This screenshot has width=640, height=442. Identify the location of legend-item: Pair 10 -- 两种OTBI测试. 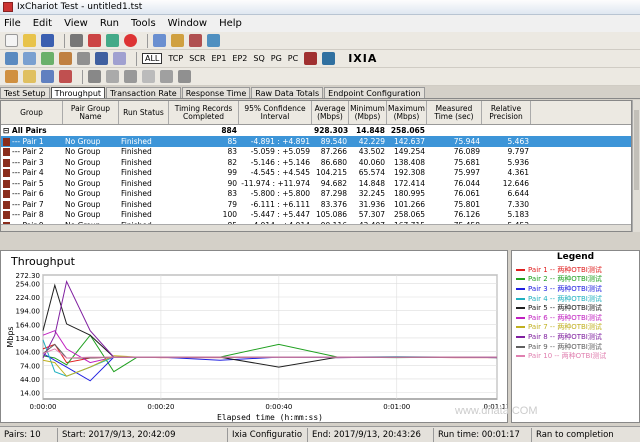
(575, 356).